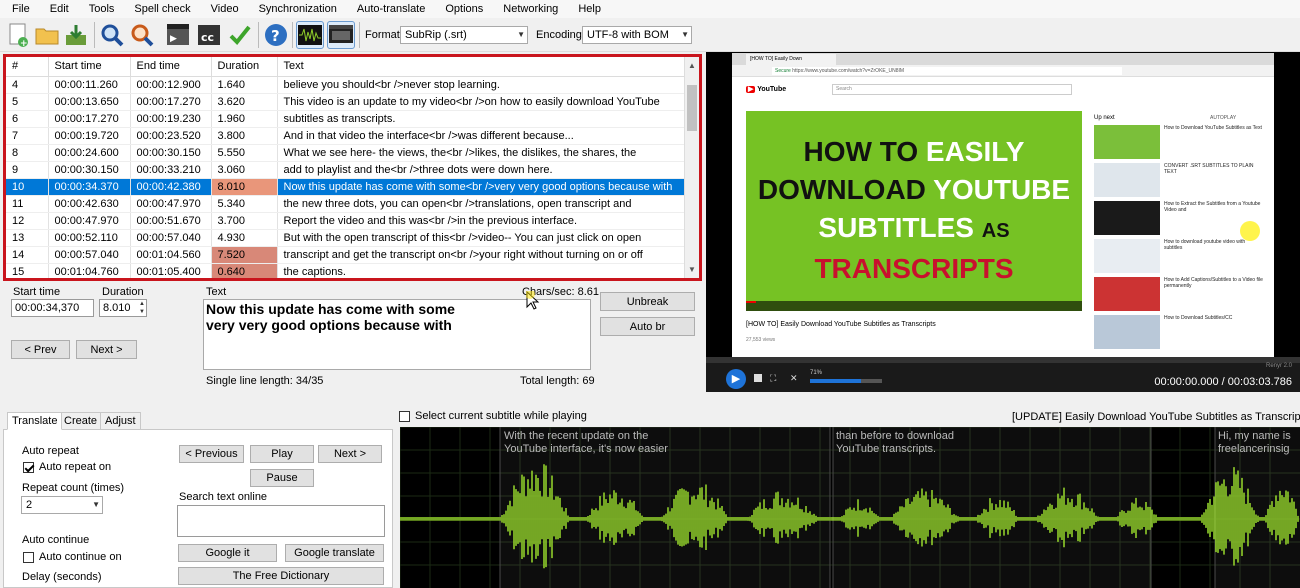 The image size is (1300, 588). What do you see at coordinates (76, 35) in the screenshot?
I see `save-icon` at bounding box center [76, 35].